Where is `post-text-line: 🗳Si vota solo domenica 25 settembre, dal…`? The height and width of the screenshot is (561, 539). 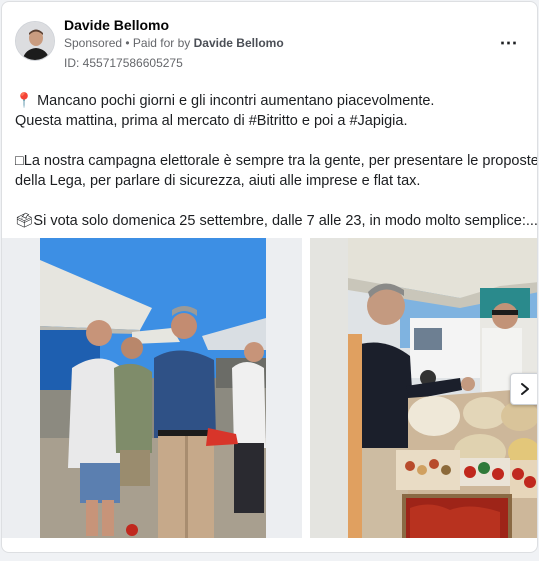 post-text-line: 🗳Si vota solo domenica 25 settembre, dal… is located at coordinates (276, 221).